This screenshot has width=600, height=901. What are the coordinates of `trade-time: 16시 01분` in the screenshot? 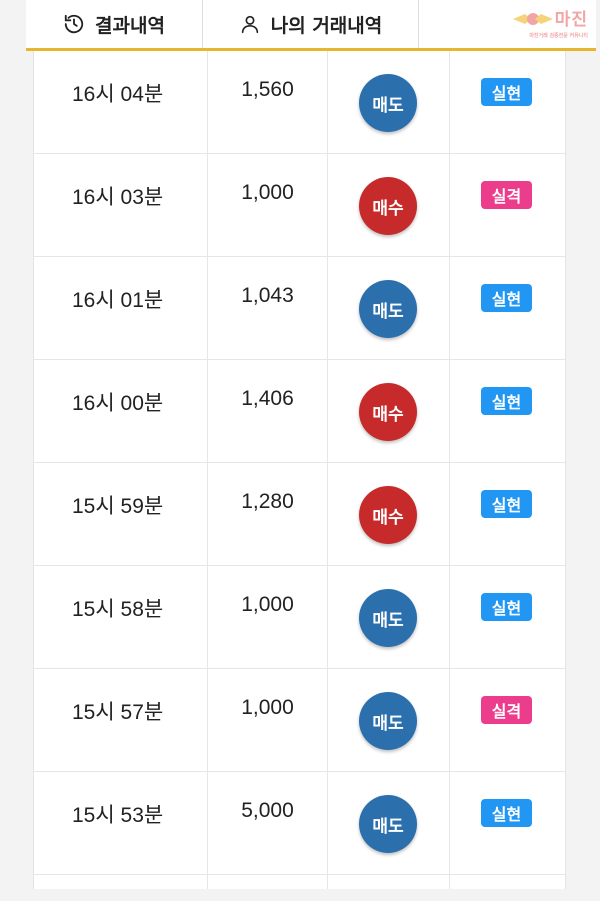 It's located at (118, 300).